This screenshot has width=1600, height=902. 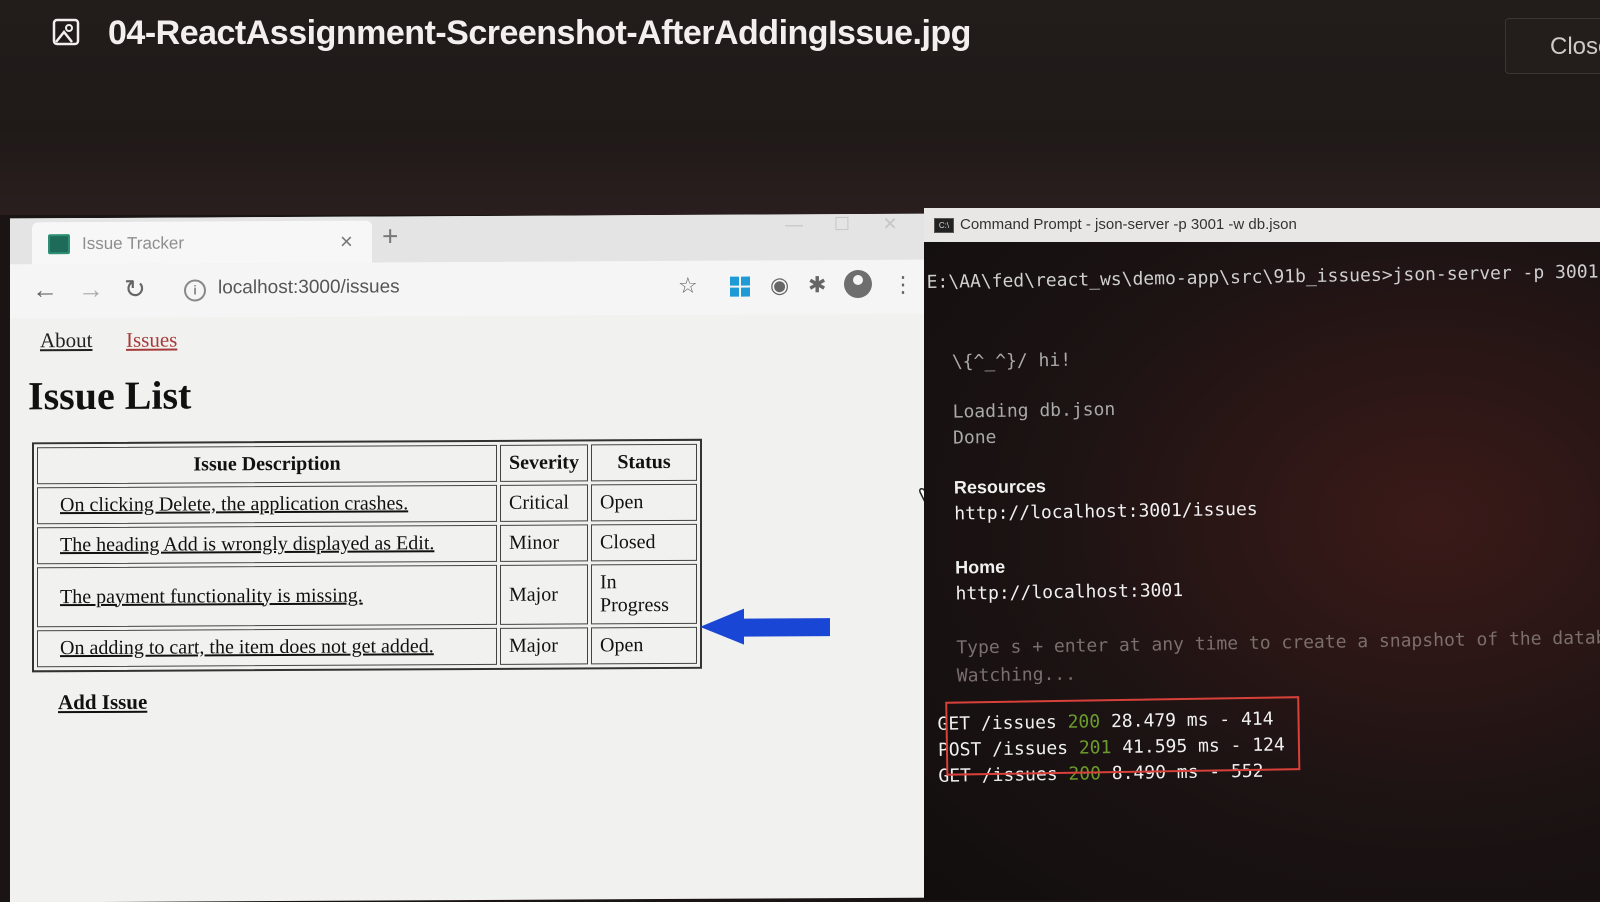 I want to click on nav-link-issues: Issues, so click(x=151, y=340).